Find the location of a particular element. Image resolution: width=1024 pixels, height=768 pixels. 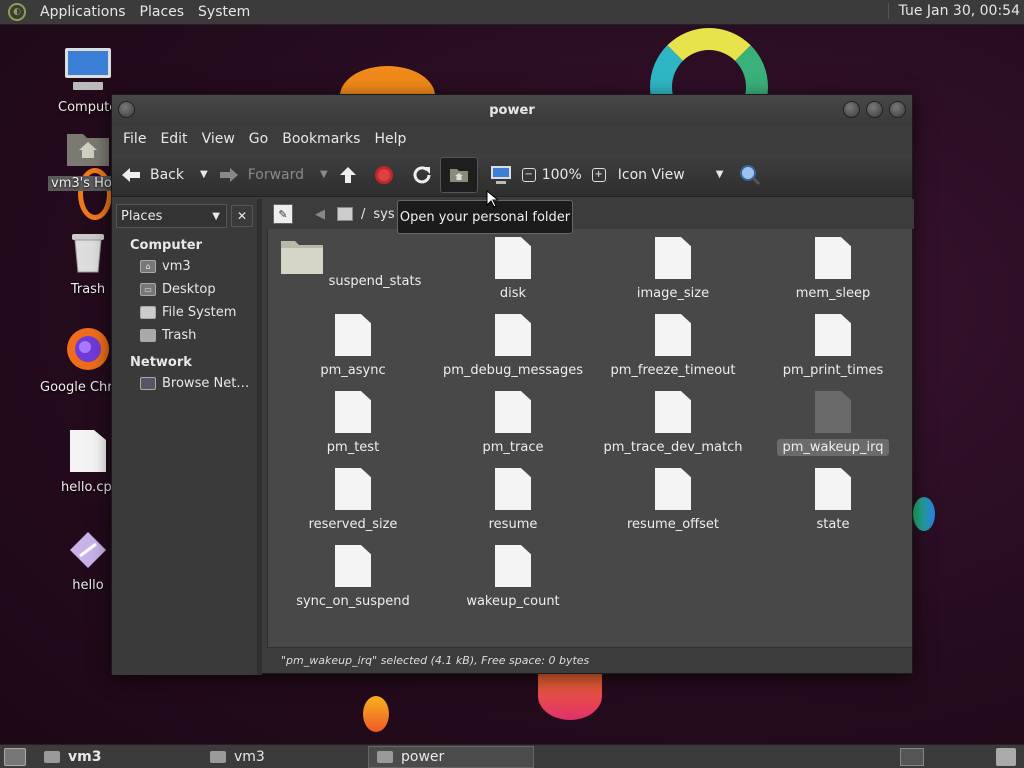

file-item: image_size is located at coordinates (673, 269).